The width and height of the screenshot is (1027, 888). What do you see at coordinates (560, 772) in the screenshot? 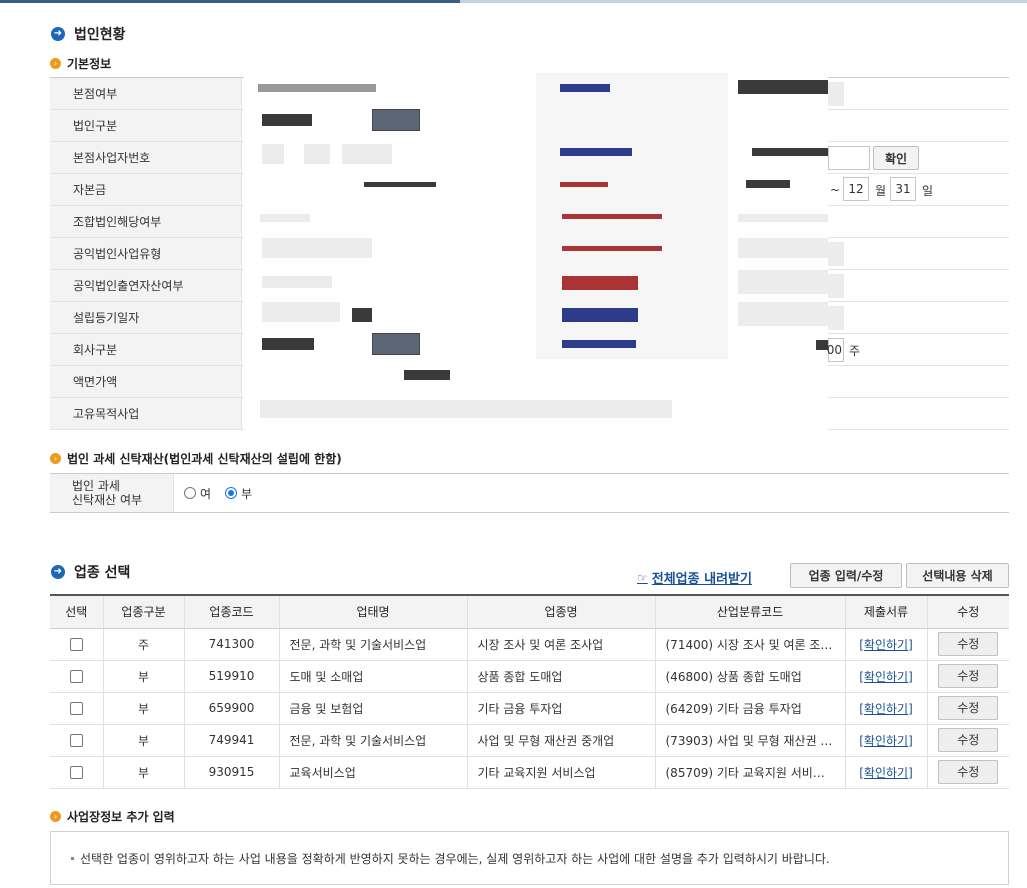
I see `item-cell: 기타 교육지원 서비스업` at bounding box center [560, 772].